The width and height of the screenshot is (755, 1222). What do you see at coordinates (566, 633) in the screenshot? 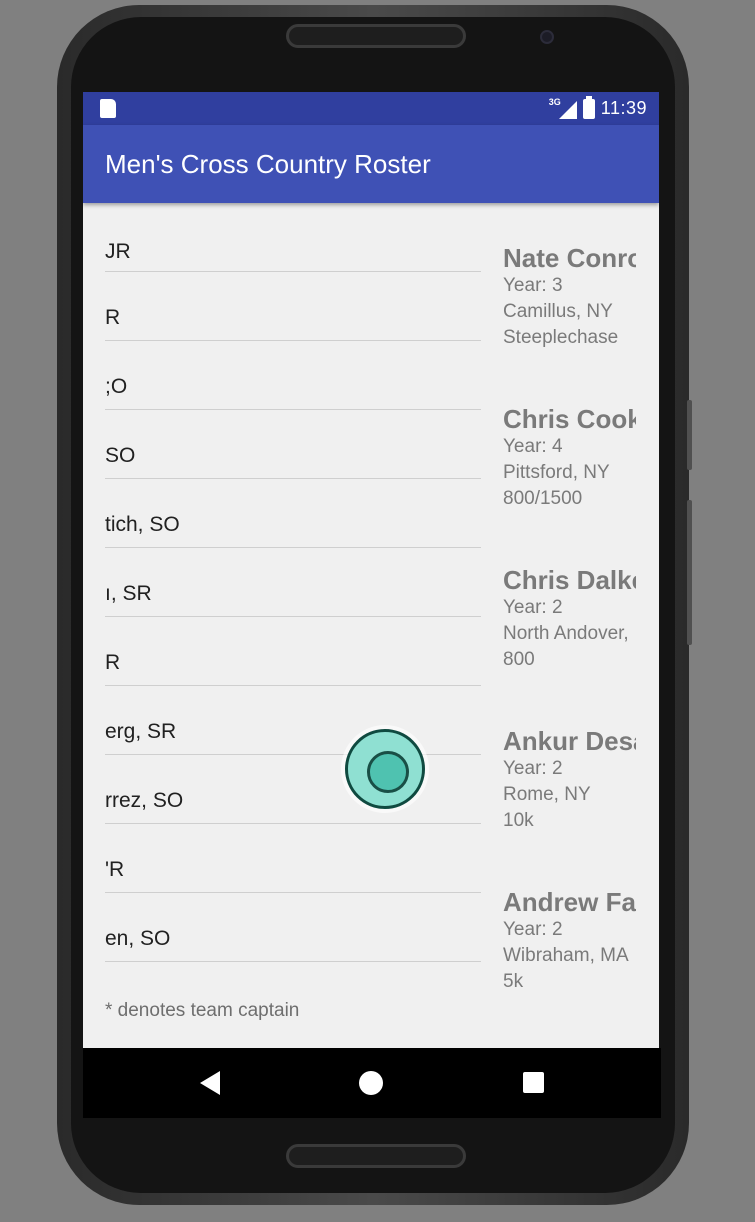
I see `athlete-hometown: North Andover,` at bounding box center [566, 633].